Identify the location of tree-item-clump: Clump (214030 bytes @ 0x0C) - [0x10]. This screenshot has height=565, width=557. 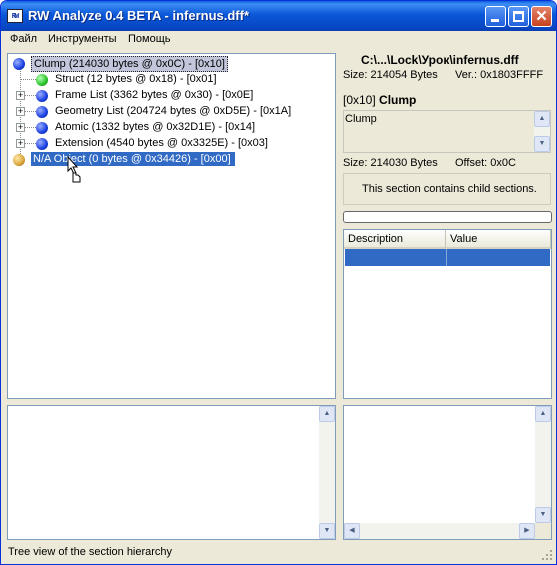
(168, 64).